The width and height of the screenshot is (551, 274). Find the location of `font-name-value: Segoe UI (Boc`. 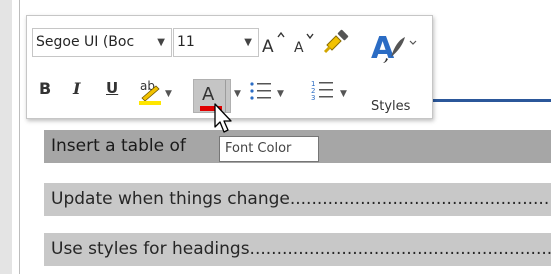

font-name-value: Segoe UI (Boc is located at coordinates (85, 42).